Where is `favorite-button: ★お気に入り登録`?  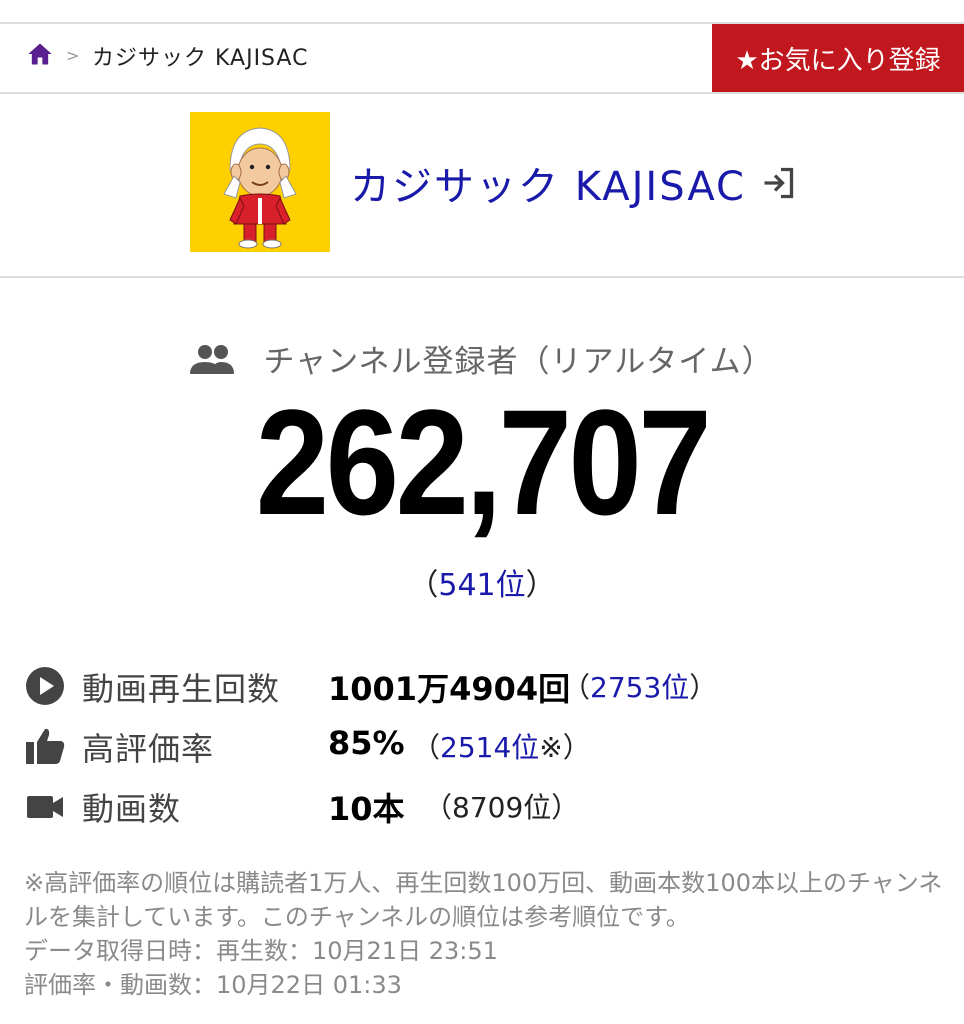
favorite-button: ★お気に入り登録 is located at coordinates (838, 58).